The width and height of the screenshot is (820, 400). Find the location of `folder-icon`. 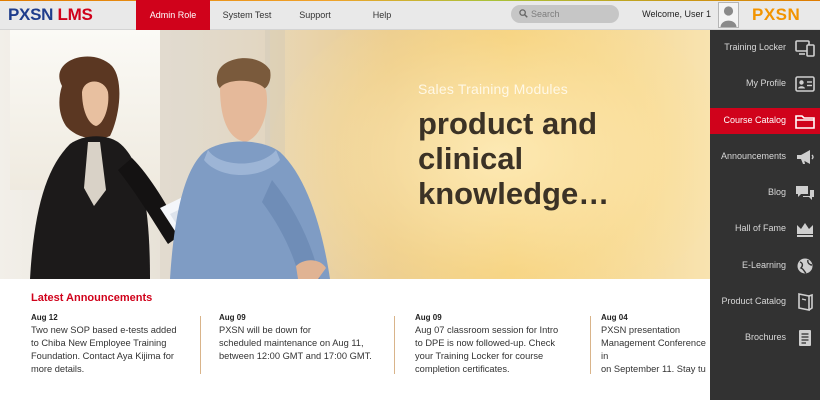

folder-icon is located at coordinates (805, 122).